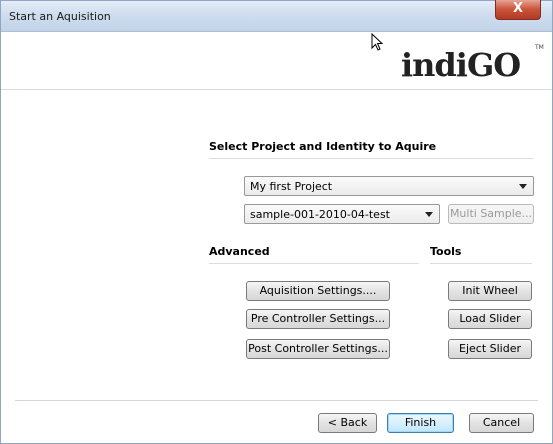 This screenshot has height=444, width=553. What do you see at coordinates (446, 251) in the screenshot?
I see `tools-heading: Tools` at bounding box center [446, 251].